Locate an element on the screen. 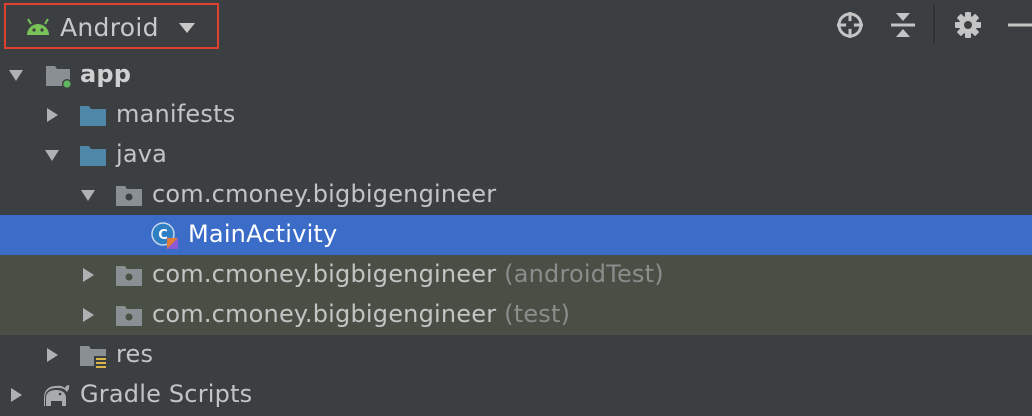 The image size is (1032, 416). tree-row-res: res is located at coordinates (516, 355).